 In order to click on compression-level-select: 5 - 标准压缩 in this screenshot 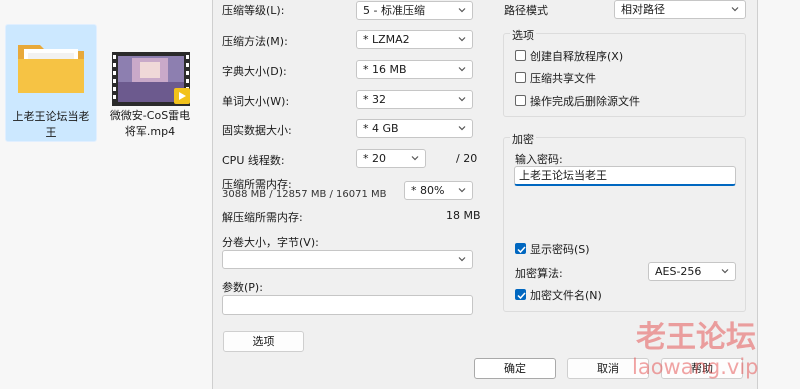, I will do `click(414, 10)`.